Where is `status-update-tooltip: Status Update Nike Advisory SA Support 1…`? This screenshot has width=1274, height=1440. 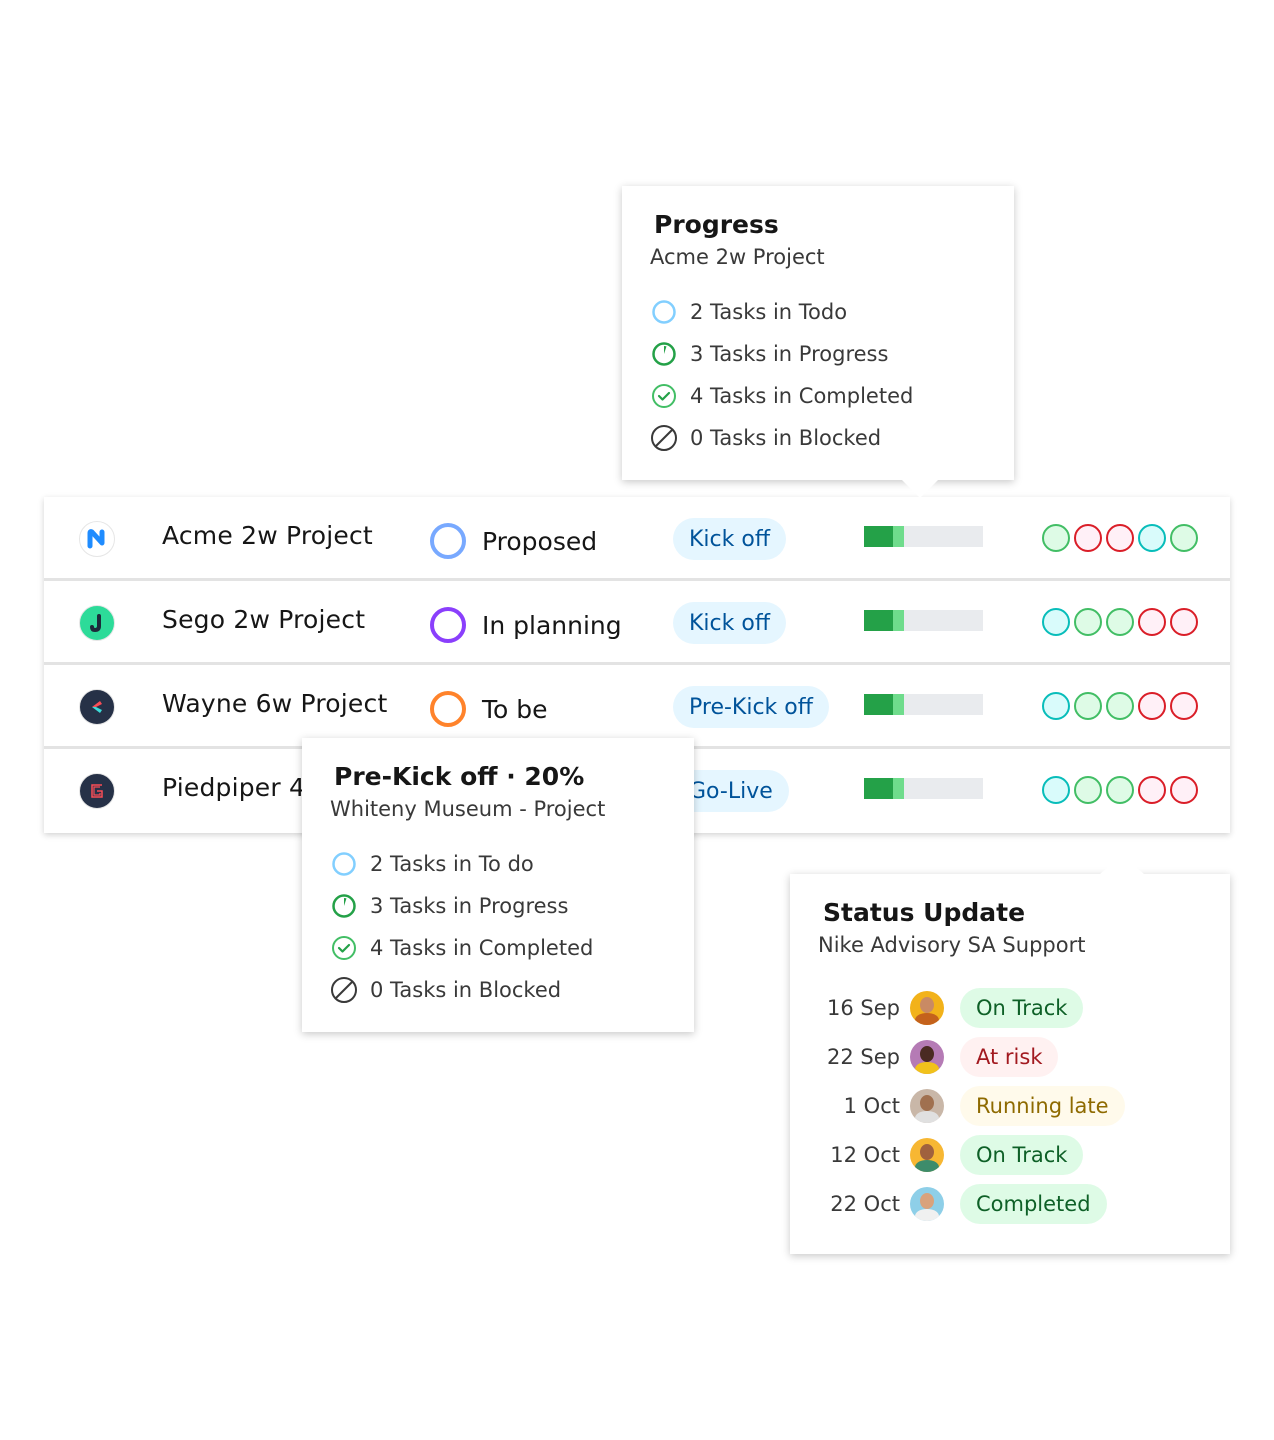
status-update-tooltip: Status Update Nike Advisory SA Support 1… is located at coordinates (1010, 1054).